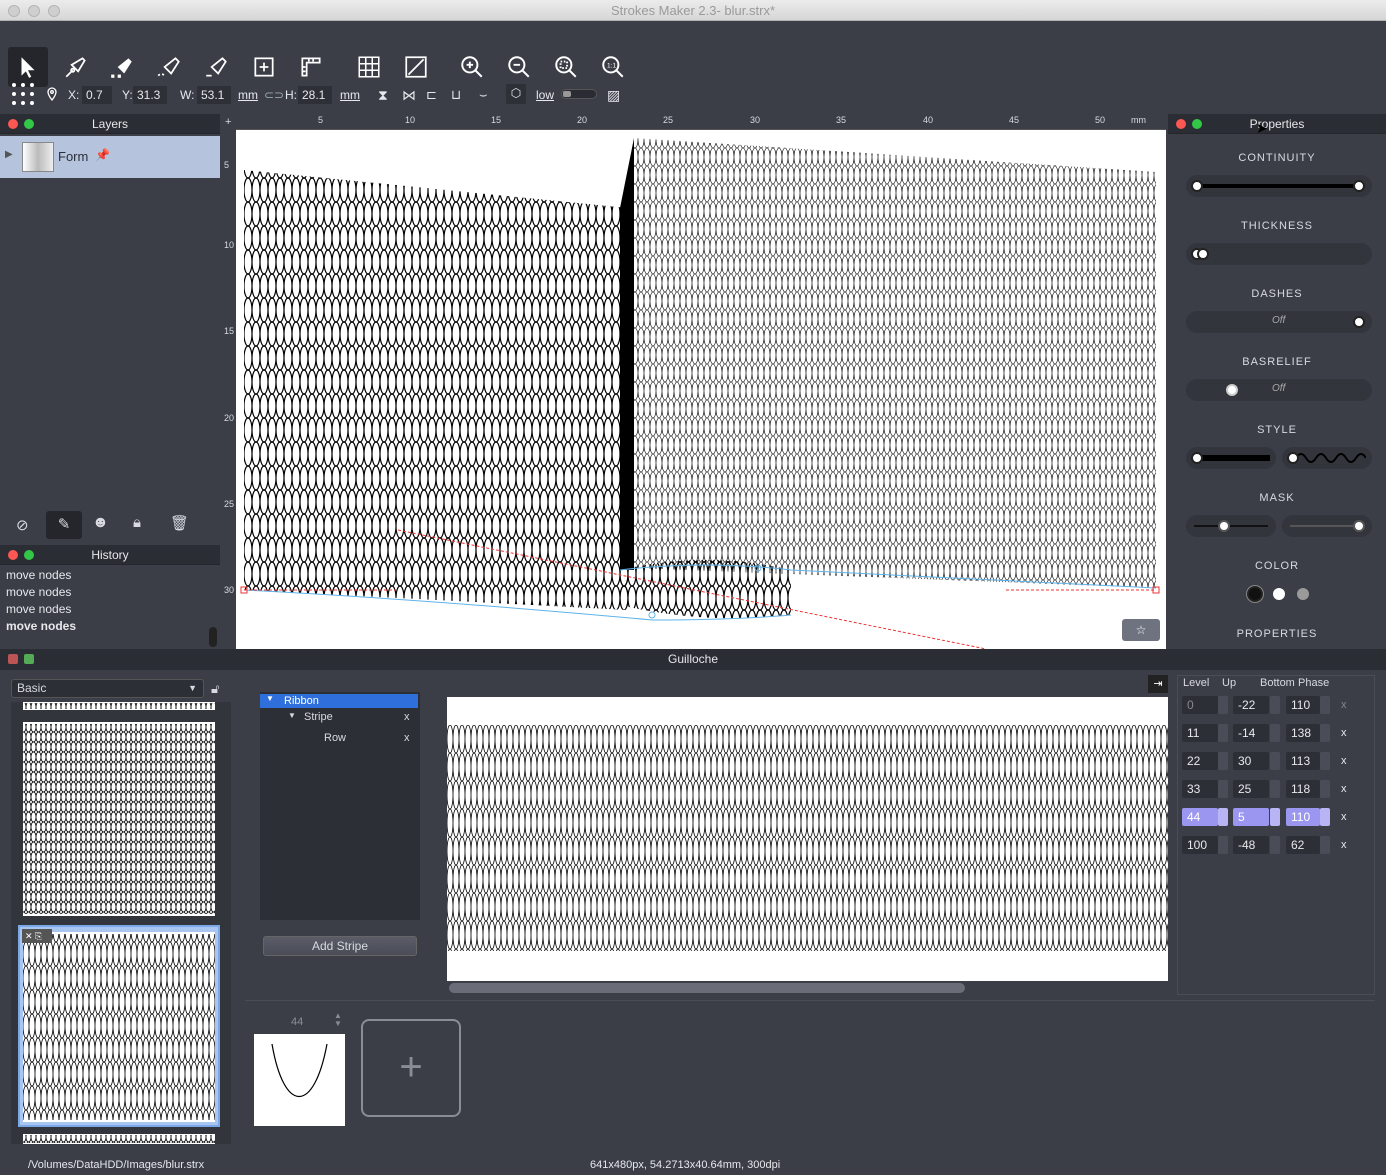 The width and height of the screenshot is (1386, 1175). Describe the element at coordinates (1327, 526) in the screenshot. I see `mask-slider-b` at that location.